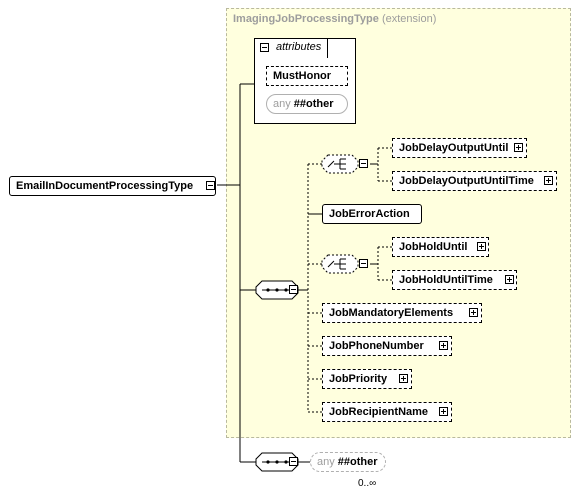 This screenshot has height=497, width=579. Describe the element at coordinates (282, 104) in the screenshot. I see `attribute-any-label: any` at that location.